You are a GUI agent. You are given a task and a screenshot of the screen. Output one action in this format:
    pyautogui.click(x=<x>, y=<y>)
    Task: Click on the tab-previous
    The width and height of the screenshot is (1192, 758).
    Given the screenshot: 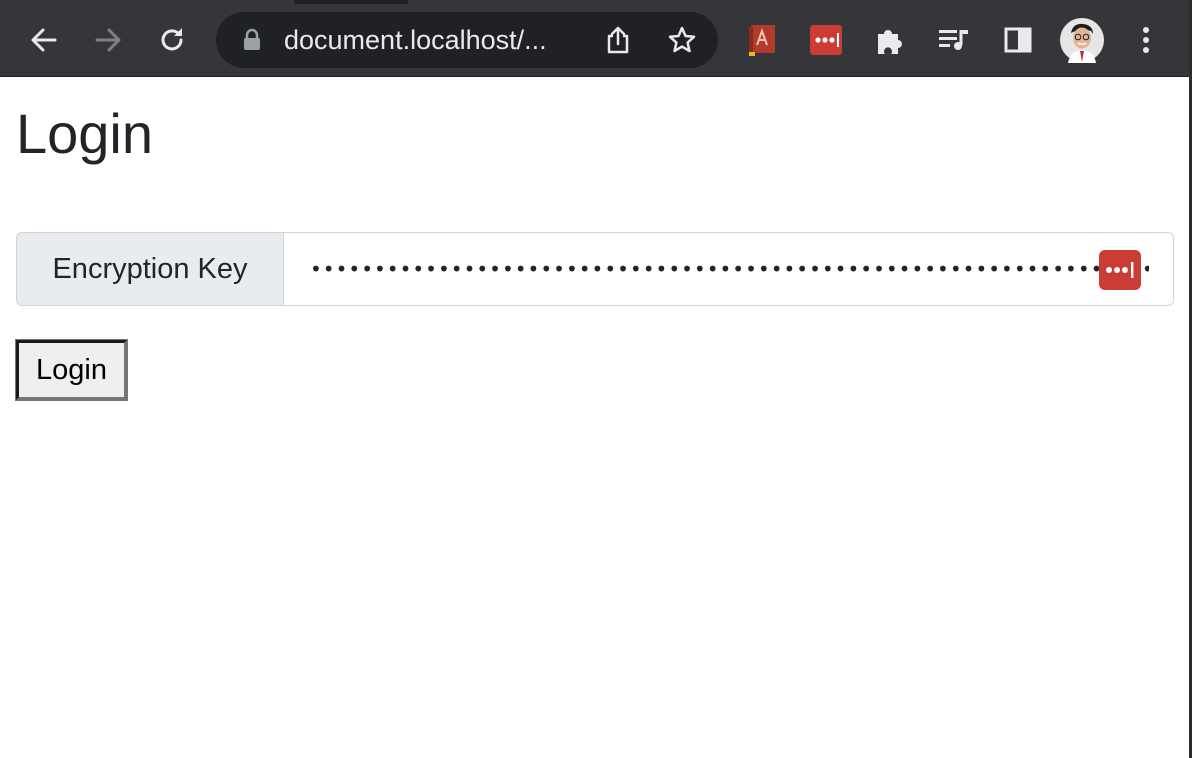 What is the action you would take?
    pyautogui.click(x=147, y=2)
    